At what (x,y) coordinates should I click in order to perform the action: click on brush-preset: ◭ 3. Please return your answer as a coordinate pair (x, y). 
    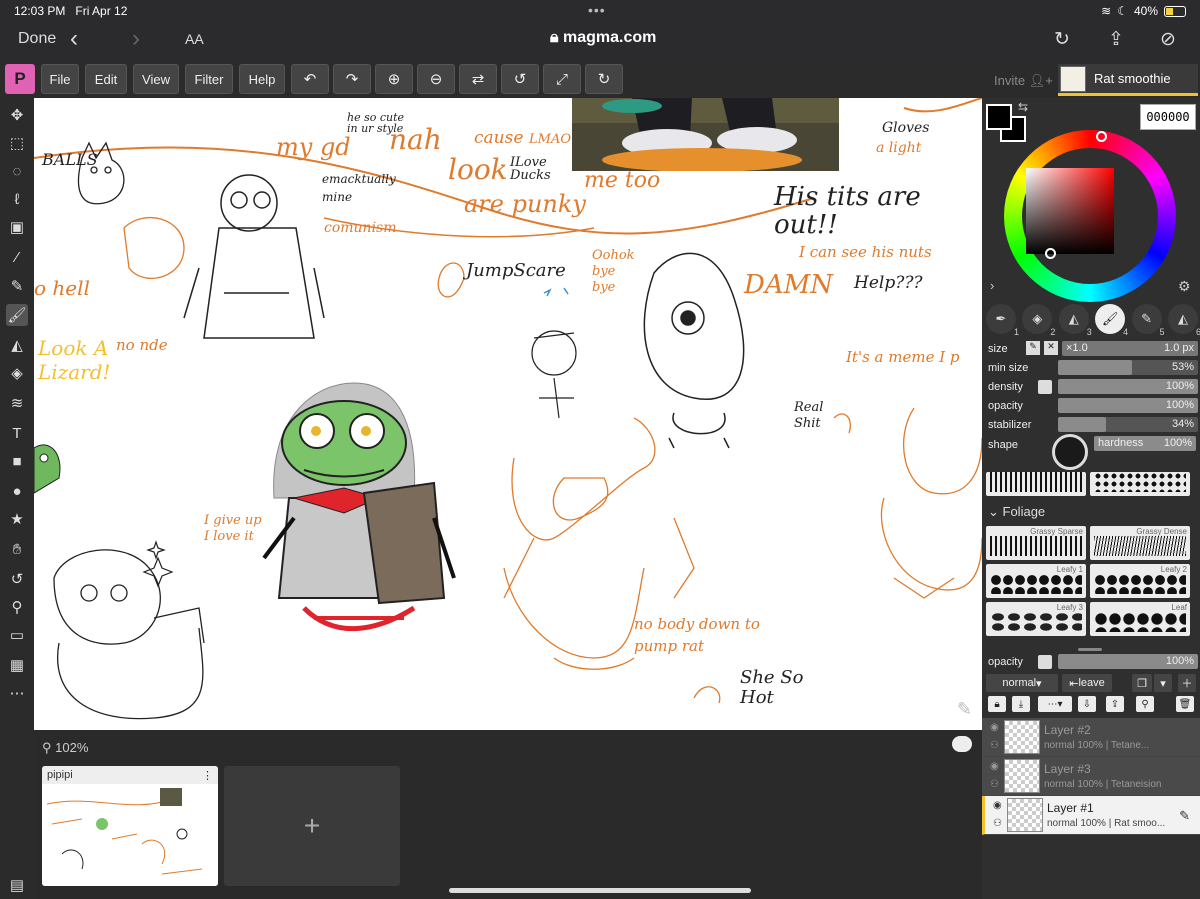
    Looking at the image, I should click on (1075, 320).